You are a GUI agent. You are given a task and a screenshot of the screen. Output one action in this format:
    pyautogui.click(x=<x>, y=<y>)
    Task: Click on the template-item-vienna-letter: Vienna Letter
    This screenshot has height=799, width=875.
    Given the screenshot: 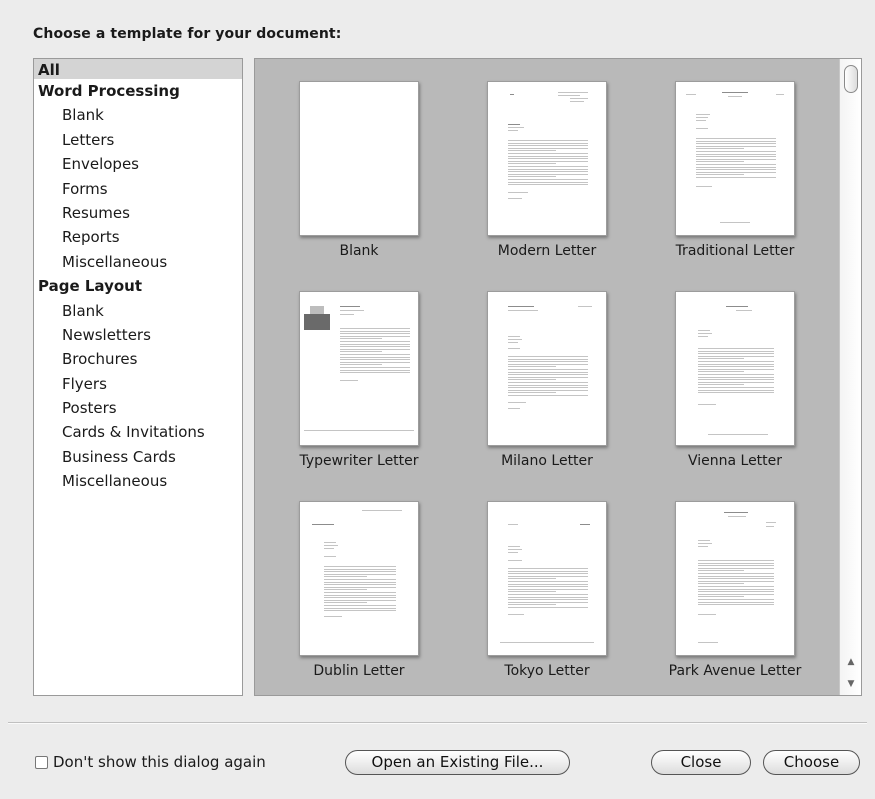 What is the action you would take?
    pyautogui.click(x=735, y=386)
    